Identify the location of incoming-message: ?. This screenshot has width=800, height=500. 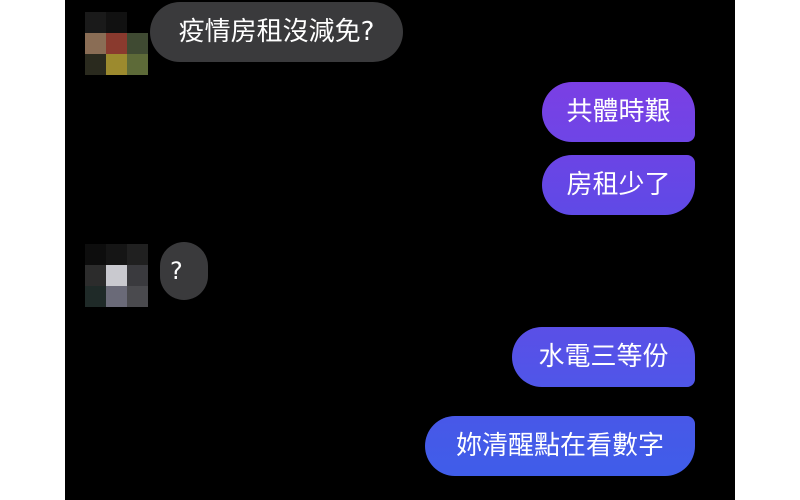
(184, 271).